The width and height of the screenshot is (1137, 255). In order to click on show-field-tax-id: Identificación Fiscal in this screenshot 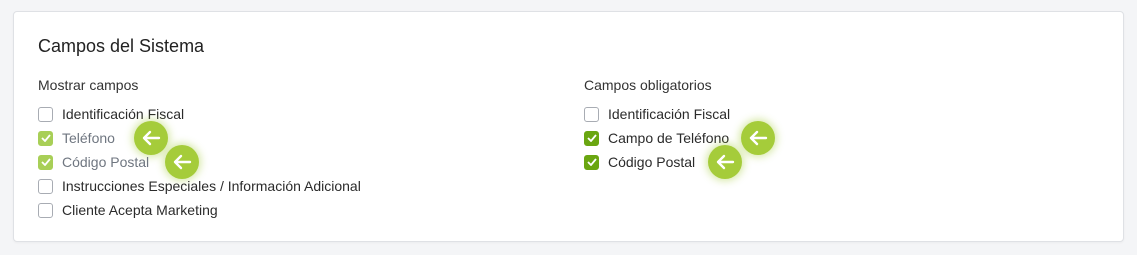, I will do `click(199, 114)`.